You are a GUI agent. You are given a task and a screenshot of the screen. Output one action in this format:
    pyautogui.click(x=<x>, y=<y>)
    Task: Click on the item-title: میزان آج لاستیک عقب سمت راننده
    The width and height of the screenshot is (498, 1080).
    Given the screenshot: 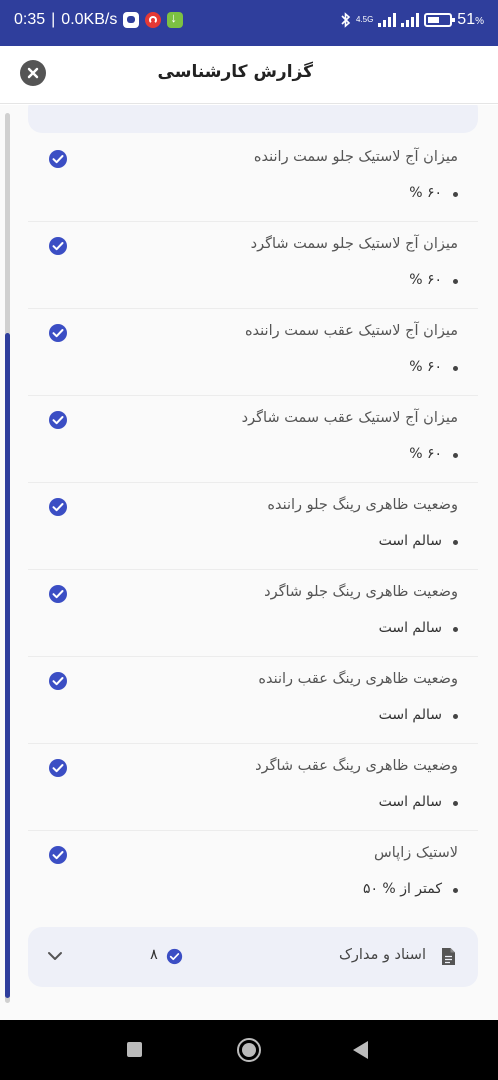 What is the action you would take?
    pyautogui.click(x=351, y=331)
    